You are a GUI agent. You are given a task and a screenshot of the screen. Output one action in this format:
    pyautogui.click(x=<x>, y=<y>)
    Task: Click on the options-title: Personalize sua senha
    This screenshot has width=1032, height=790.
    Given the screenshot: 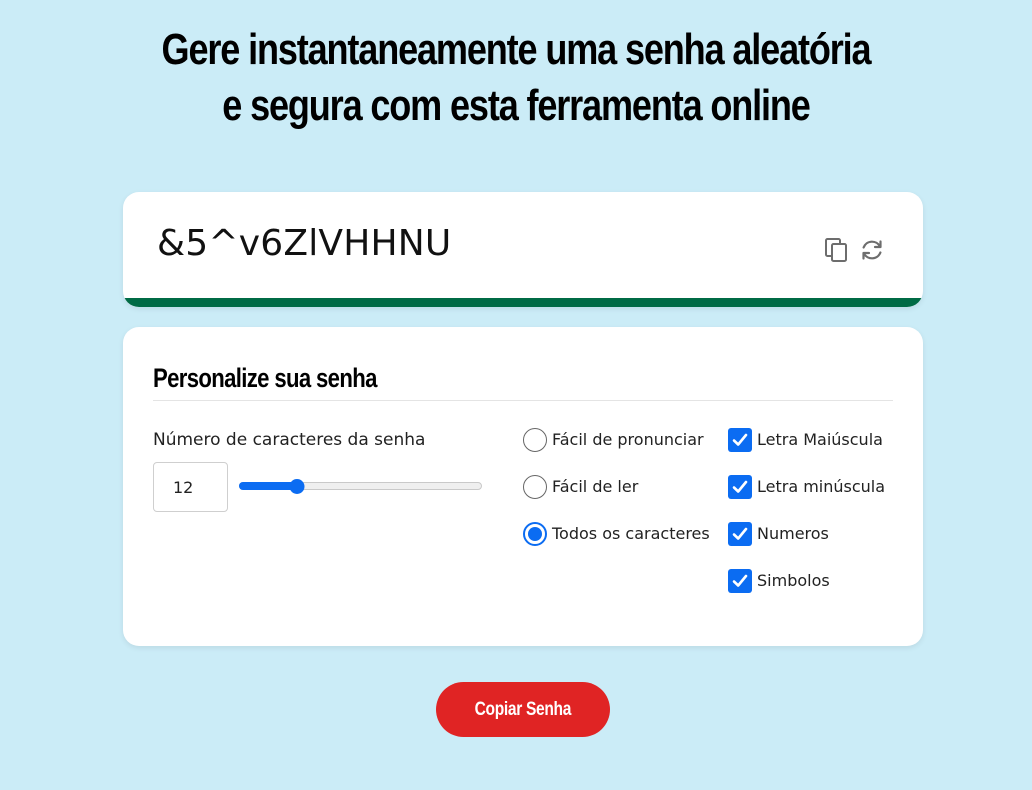 What is the action you would take?
    pyautogui.click(x=265, y=378)
    